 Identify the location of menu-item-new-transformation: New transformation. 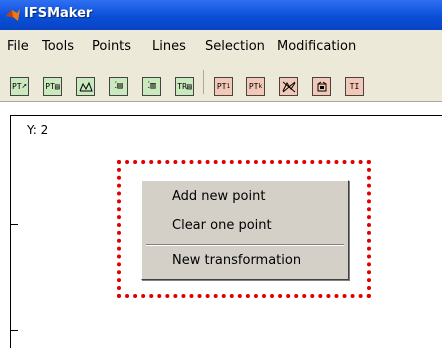
(236, 260).